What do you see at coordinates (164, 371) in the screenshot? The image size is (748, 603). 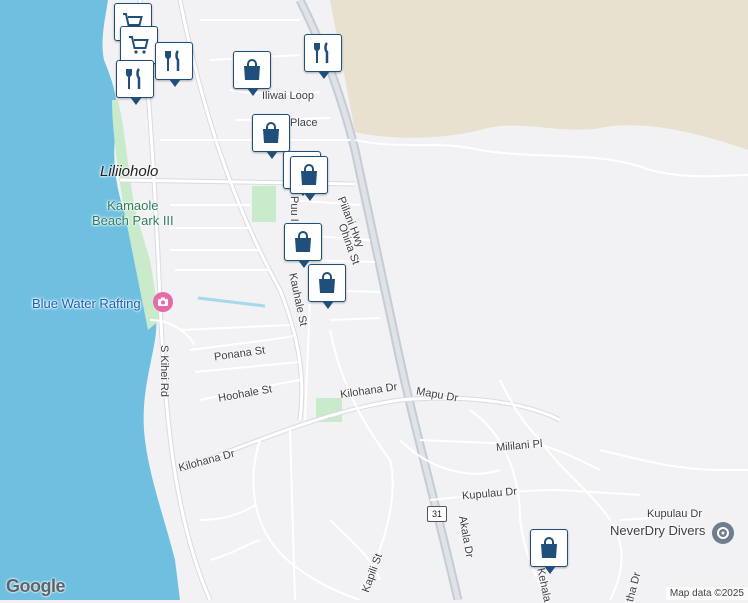 I see `street-label-s-kihei-rd: S Kihei Rd` at bounding box center [164, 371].